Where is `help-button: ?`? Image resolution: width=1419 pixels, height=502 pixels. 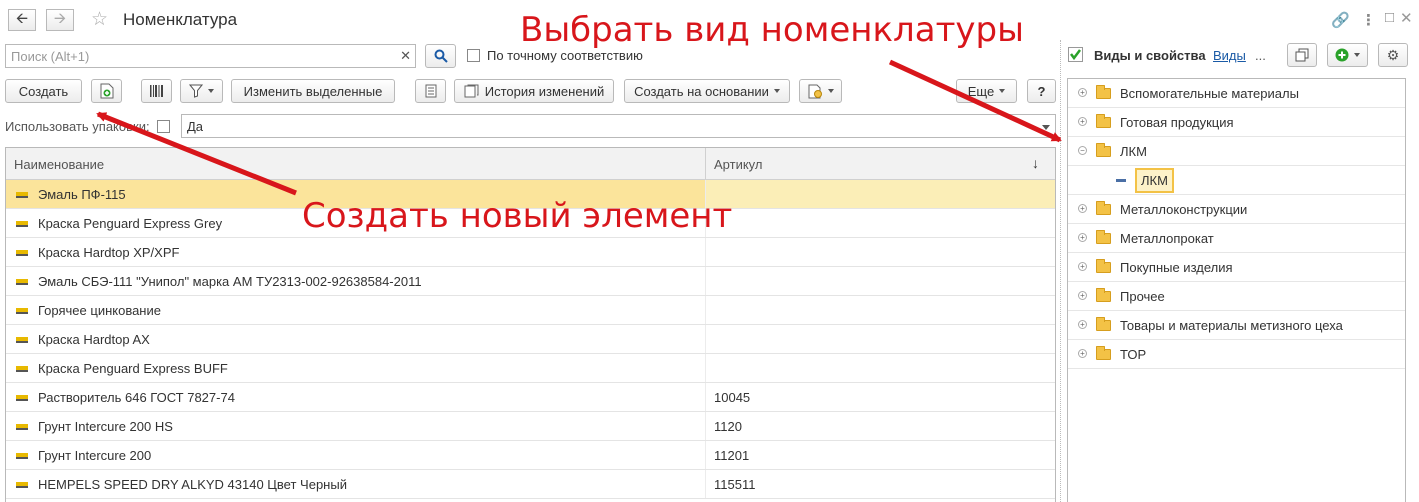
help-button: ? is located at coordinates (1041, 91).